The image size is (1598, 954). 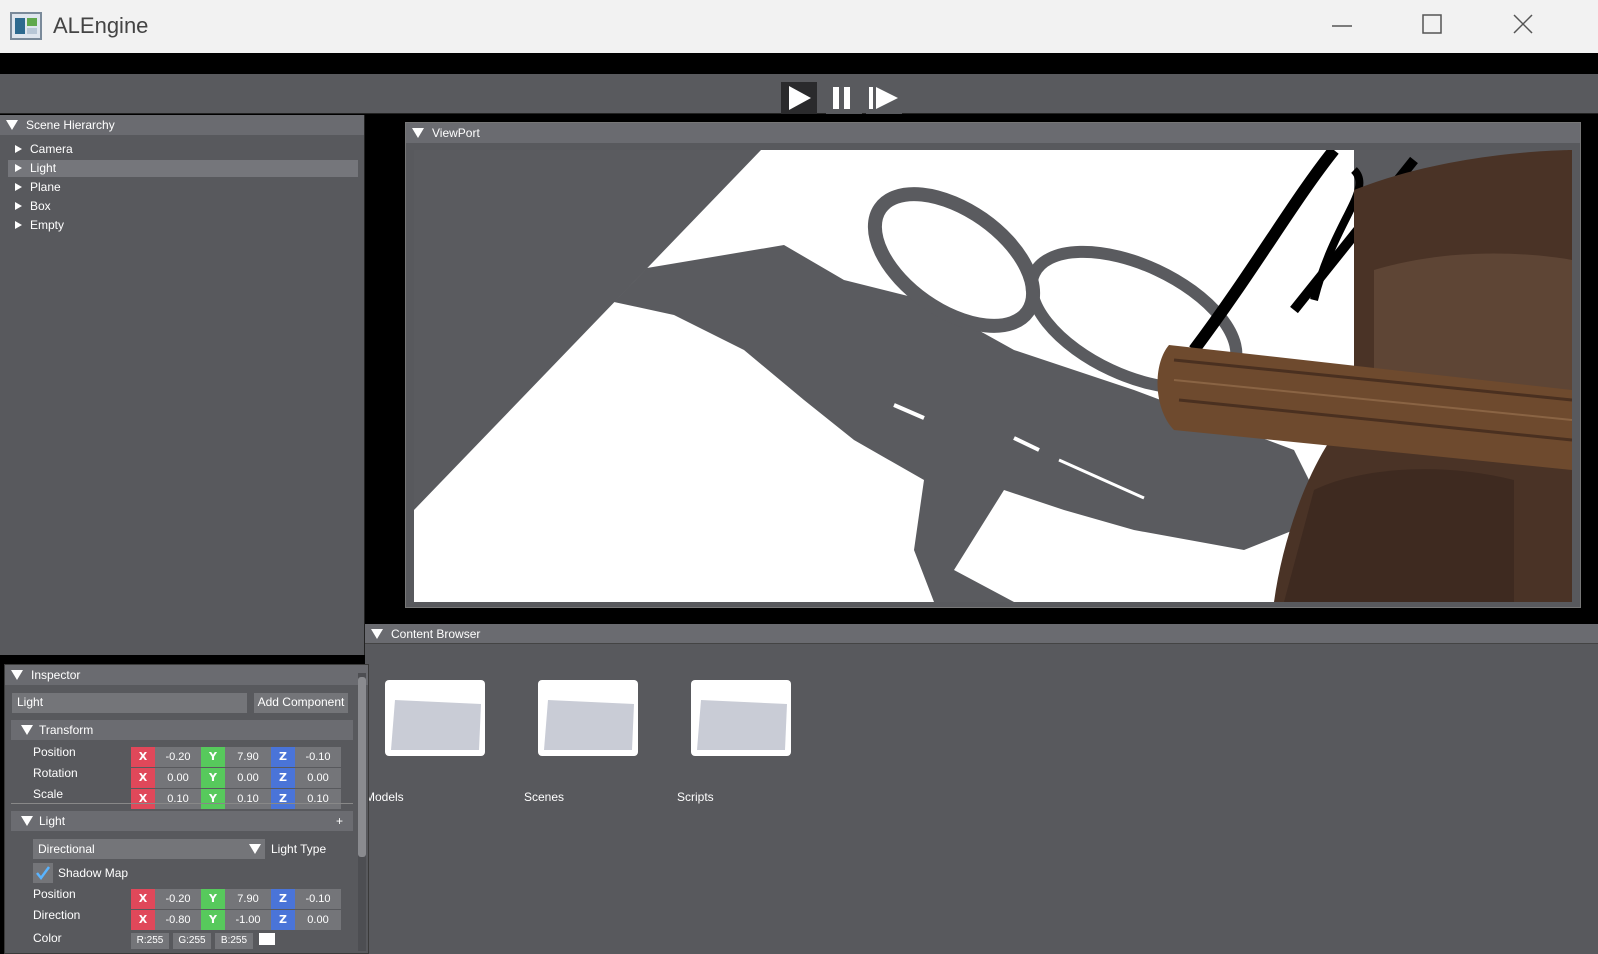 What do you see at coordinates (299, 849) in the screenshot?
I see `light-type-label: Light Type` at bounding box center [299, 849].